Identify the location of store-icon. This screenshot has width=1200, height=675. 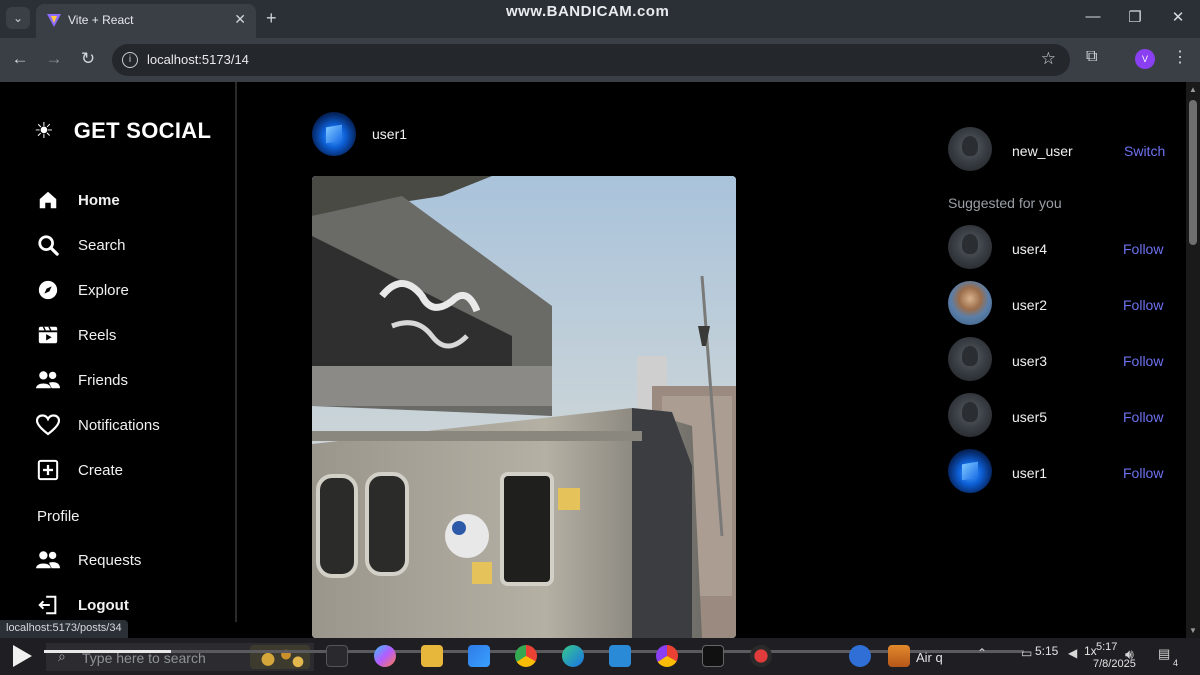
(479, 656).